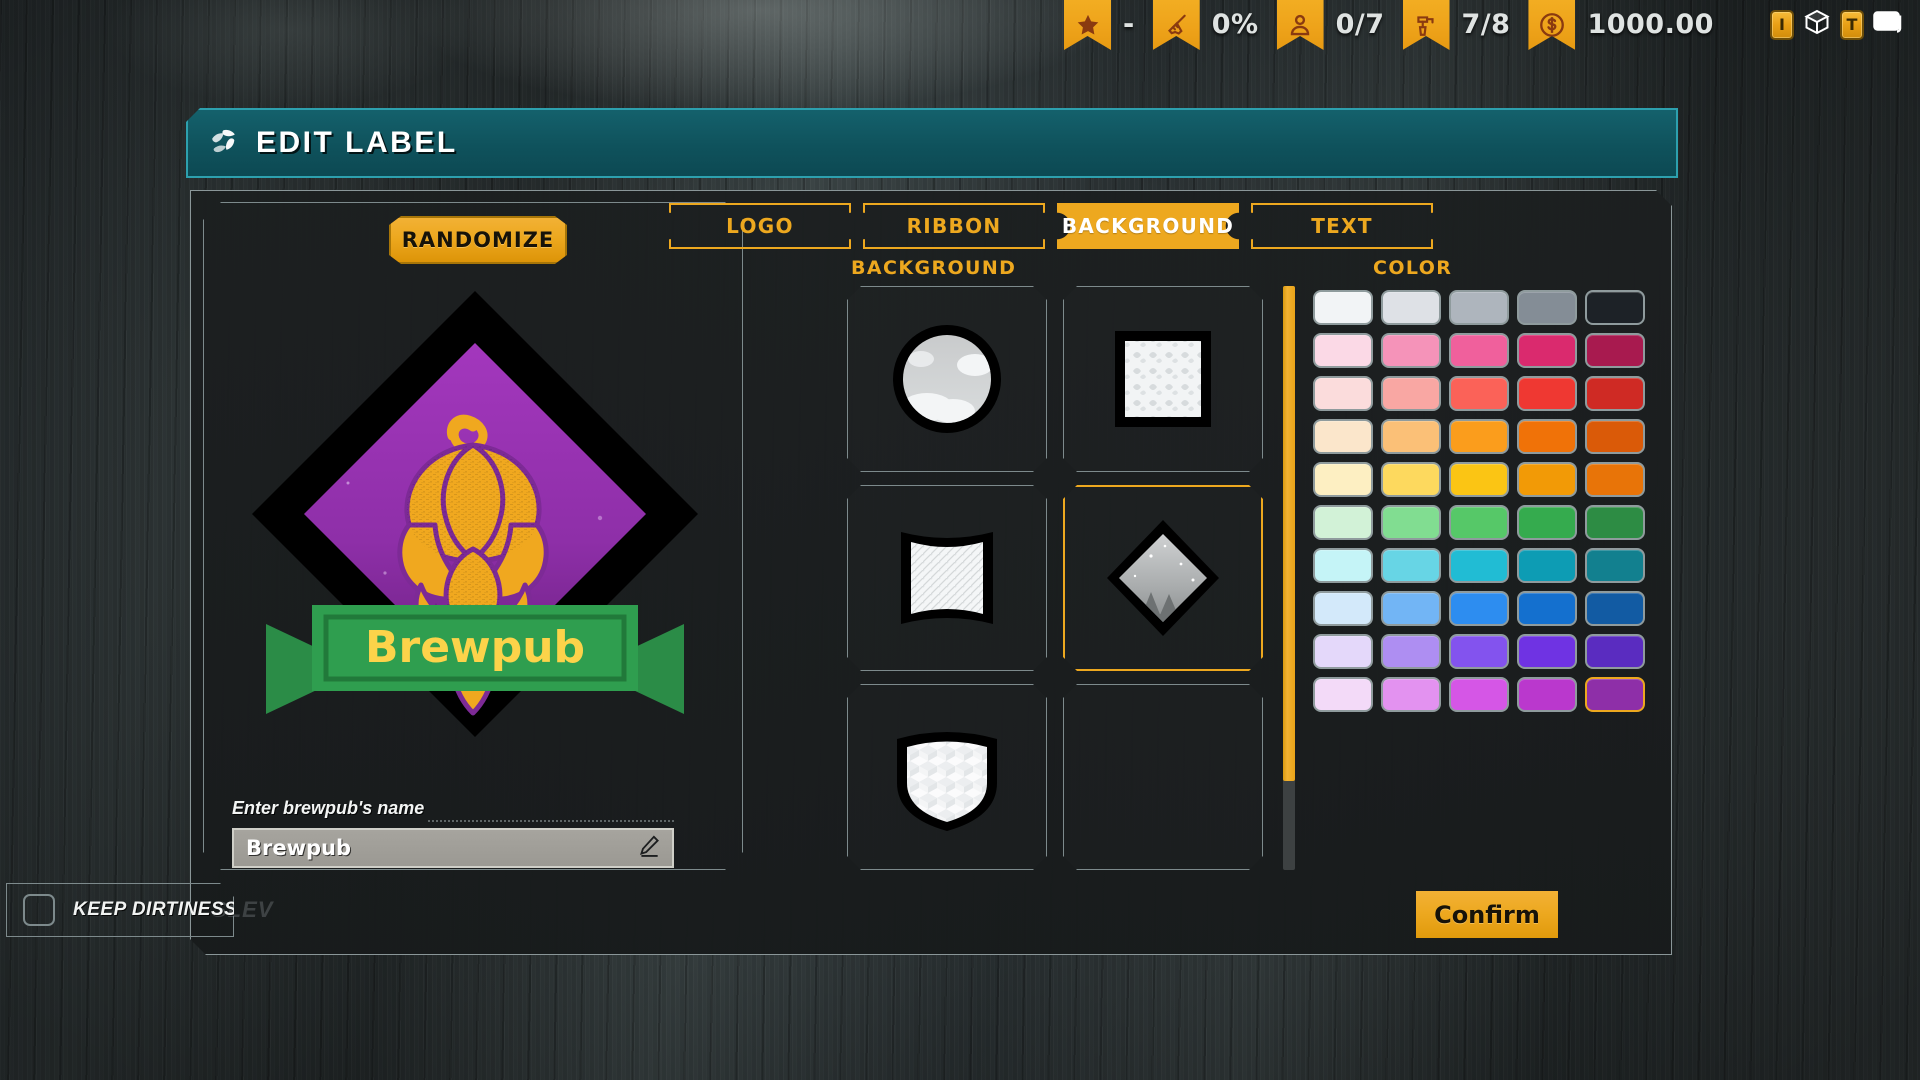 Image resolution: width=1920 pixels, height=1080 pixels. I want to click on background-section-caption: BACKGROUND, so click(934, 268).